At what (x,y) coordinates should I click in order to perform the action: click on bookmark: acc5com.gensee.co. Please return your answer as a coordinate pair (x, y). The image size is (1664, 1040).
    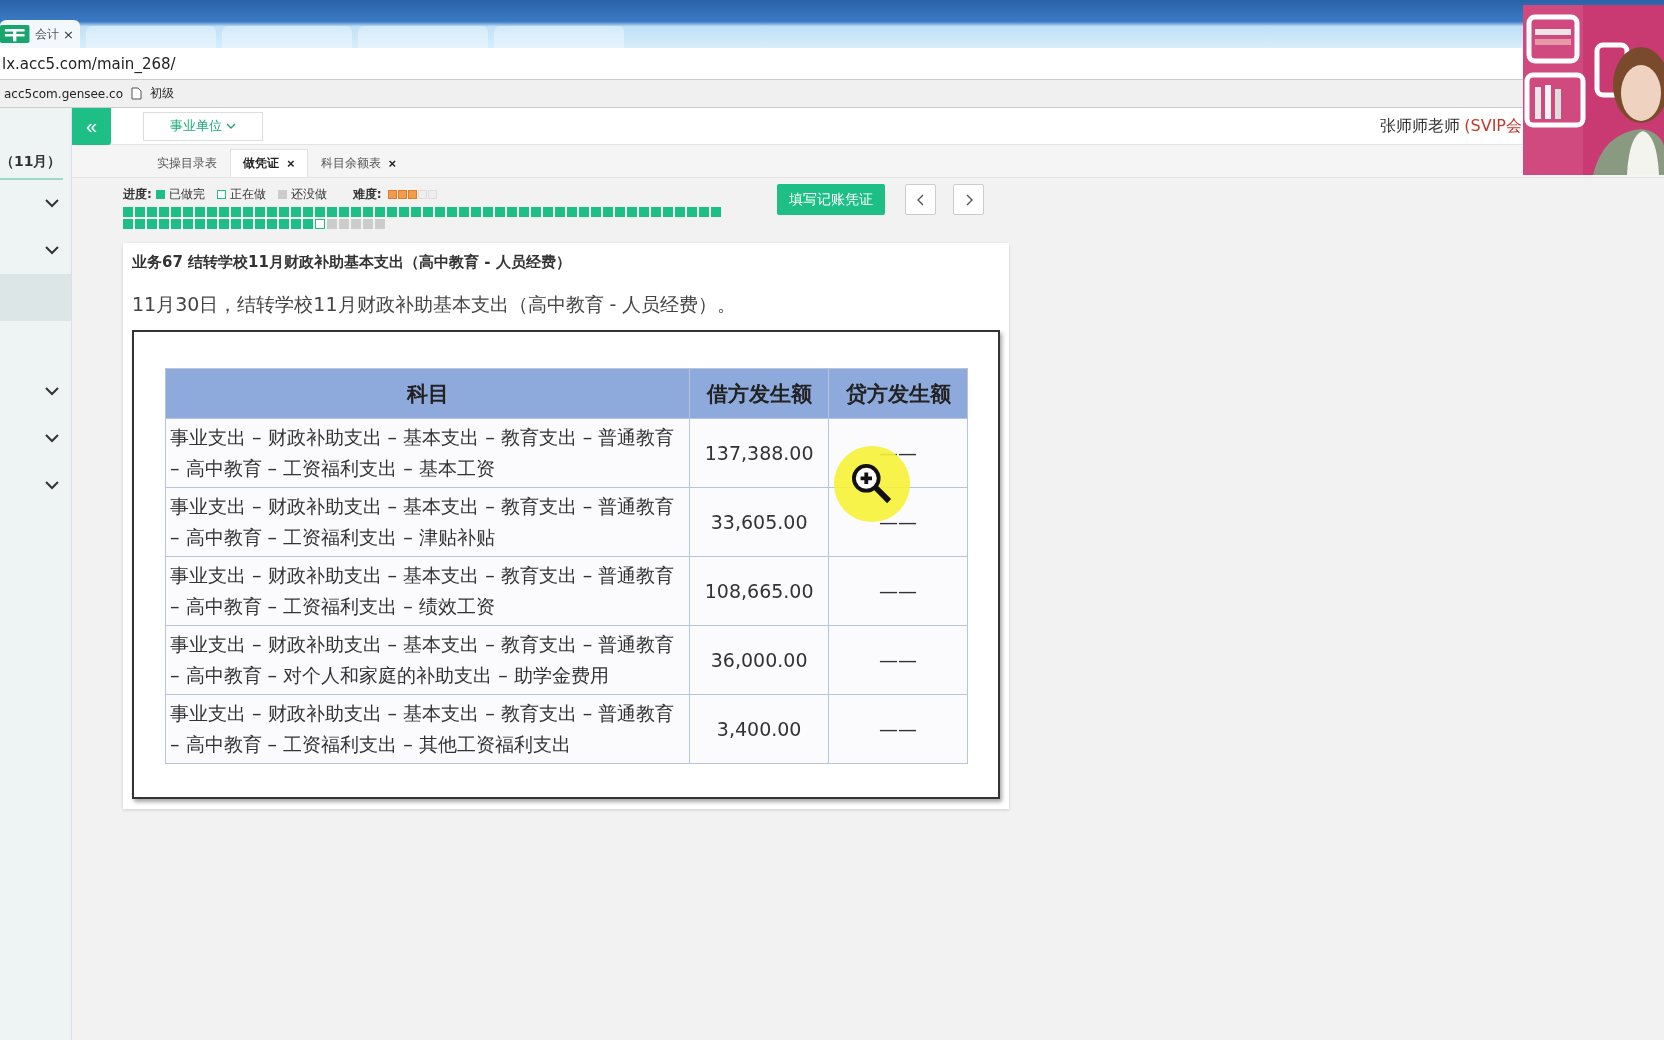
    Looking at the image, I should click on (63, 93).